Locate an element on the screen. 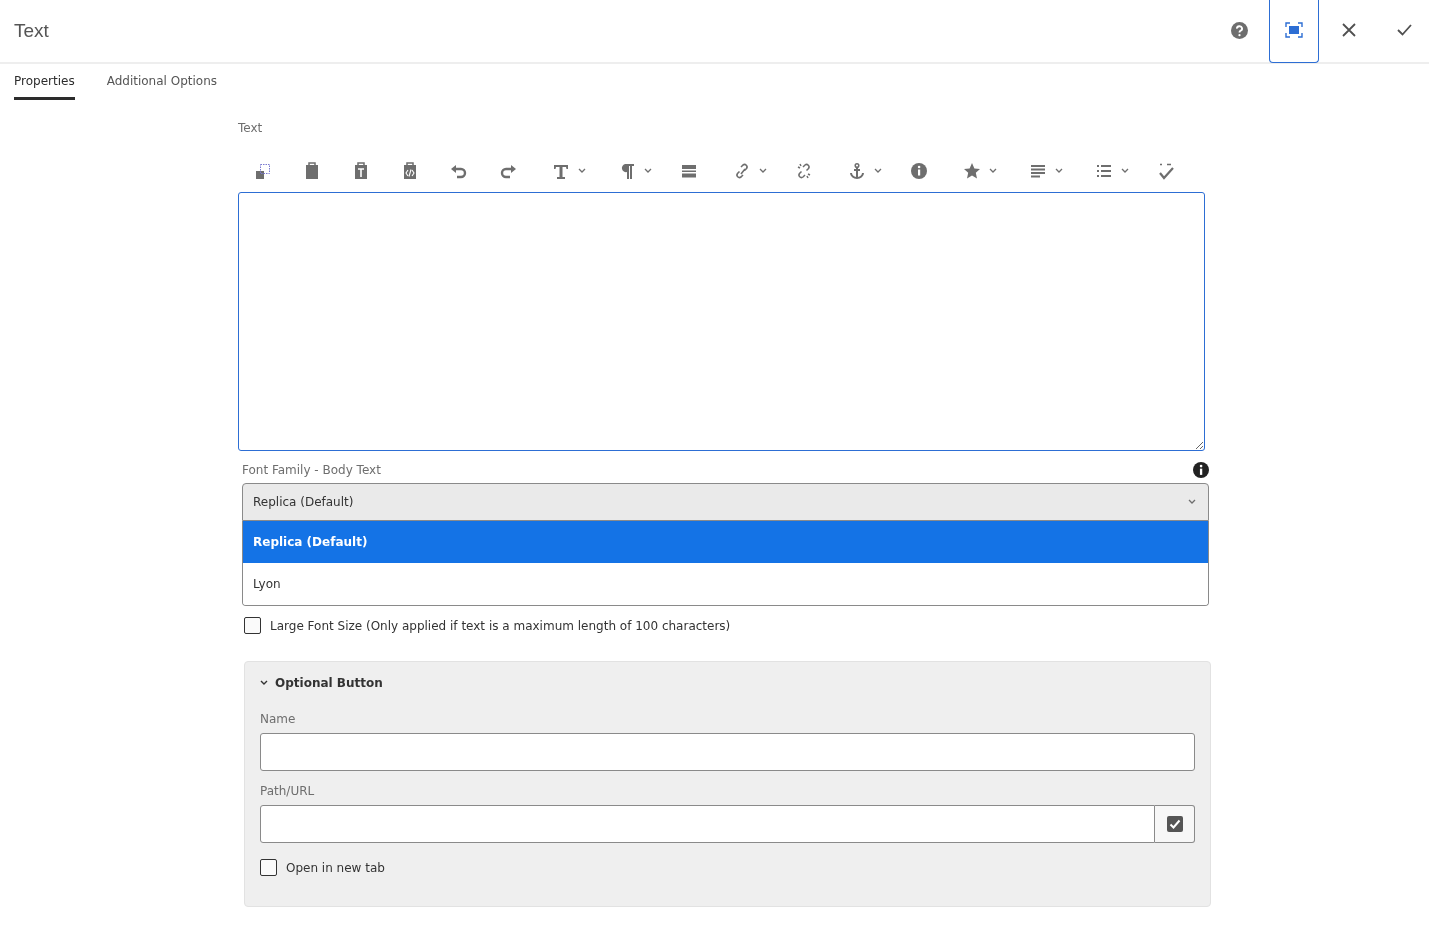 Image resolution: width=1439 pixels, height=930 pixels. fullscreen-icon is located at coordinates (1294, 29).